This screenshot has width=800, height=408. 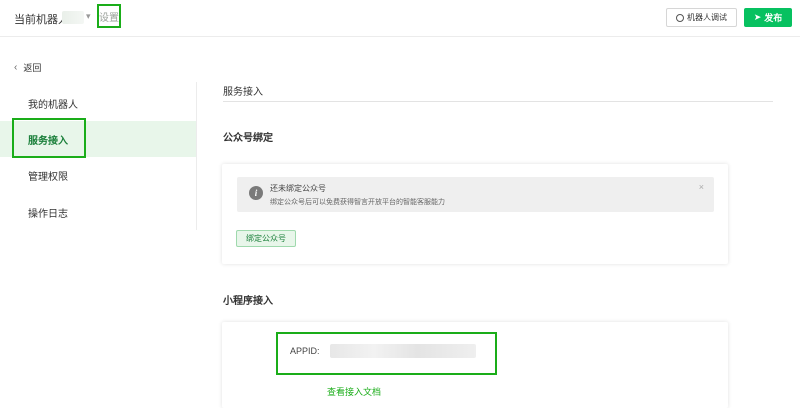 What do you see at coordinates (701, 187) in the screenshot?
I see `close-icon: ×` at bounding box center [701, 187].